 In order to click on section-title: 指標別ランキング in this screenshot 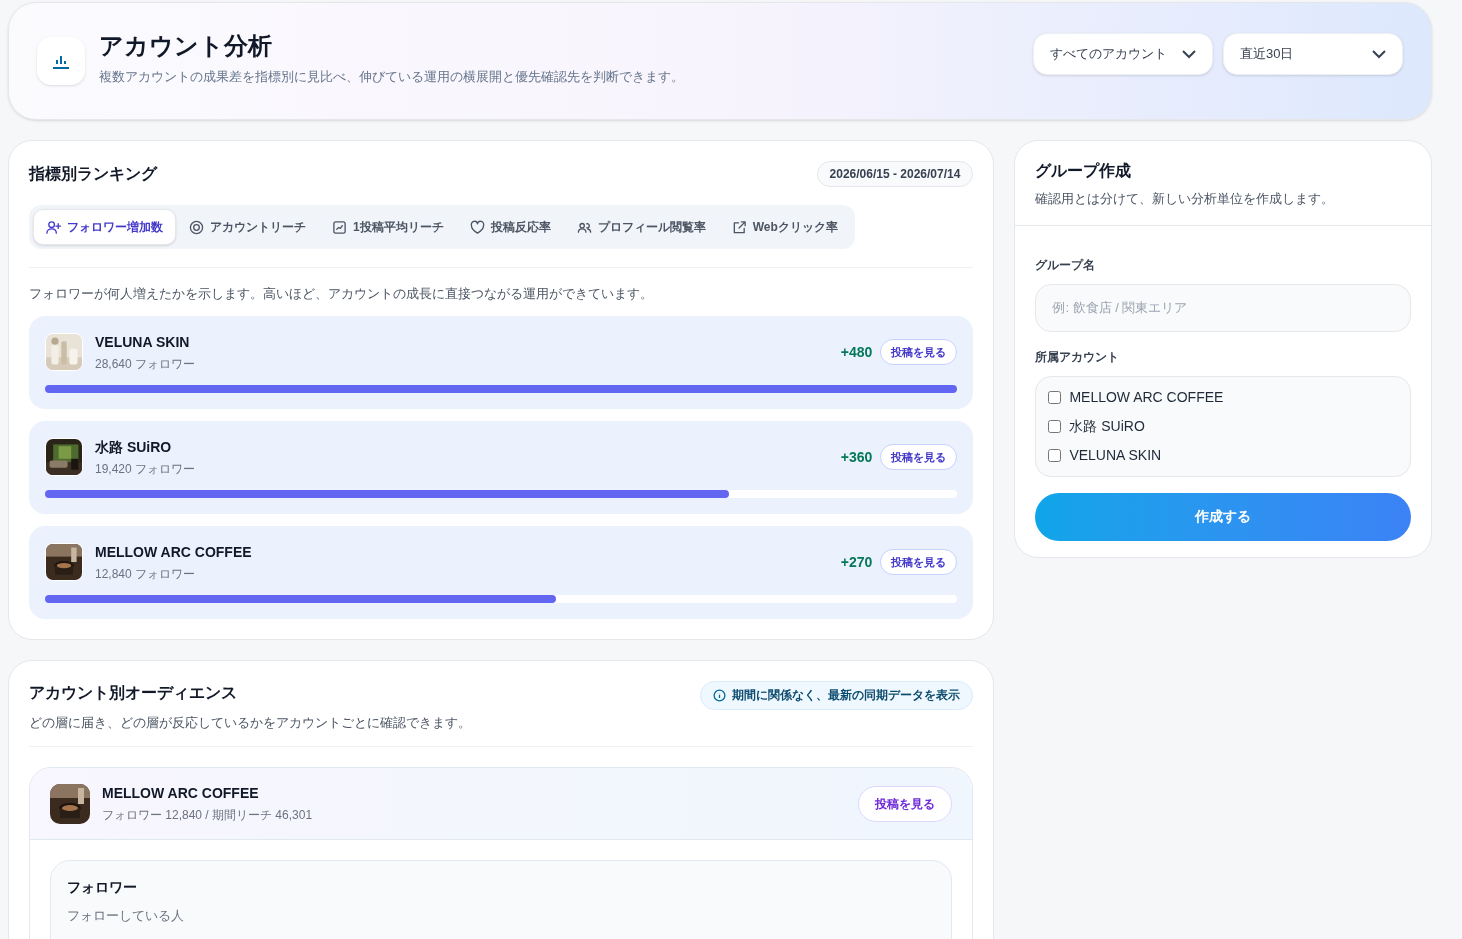, I will do `click(93, 174)`.